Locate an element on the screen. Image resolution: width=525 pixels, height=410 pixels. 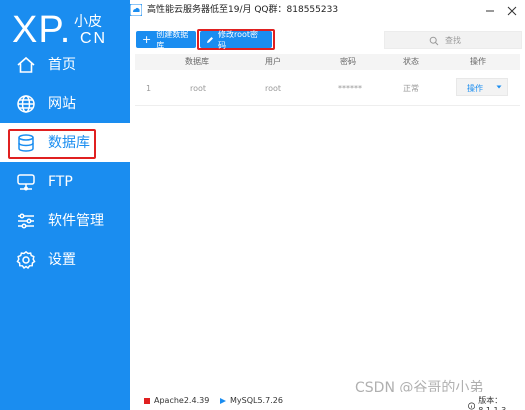
status-bar: Apache2.4.39 MySQL5.7.26 版本：8.1.1.3 is located at coordinates (327, 401).